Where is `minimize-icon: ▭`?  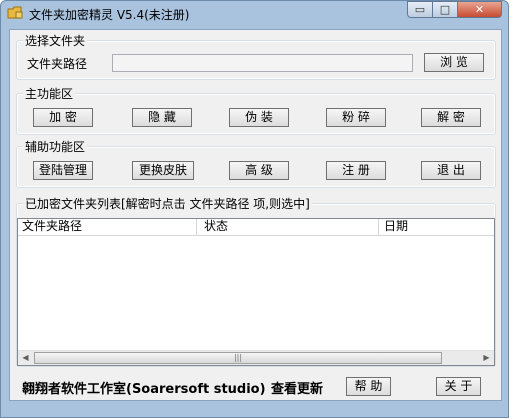
minimize-icon: ▭ is located at coordinates (420, 9).